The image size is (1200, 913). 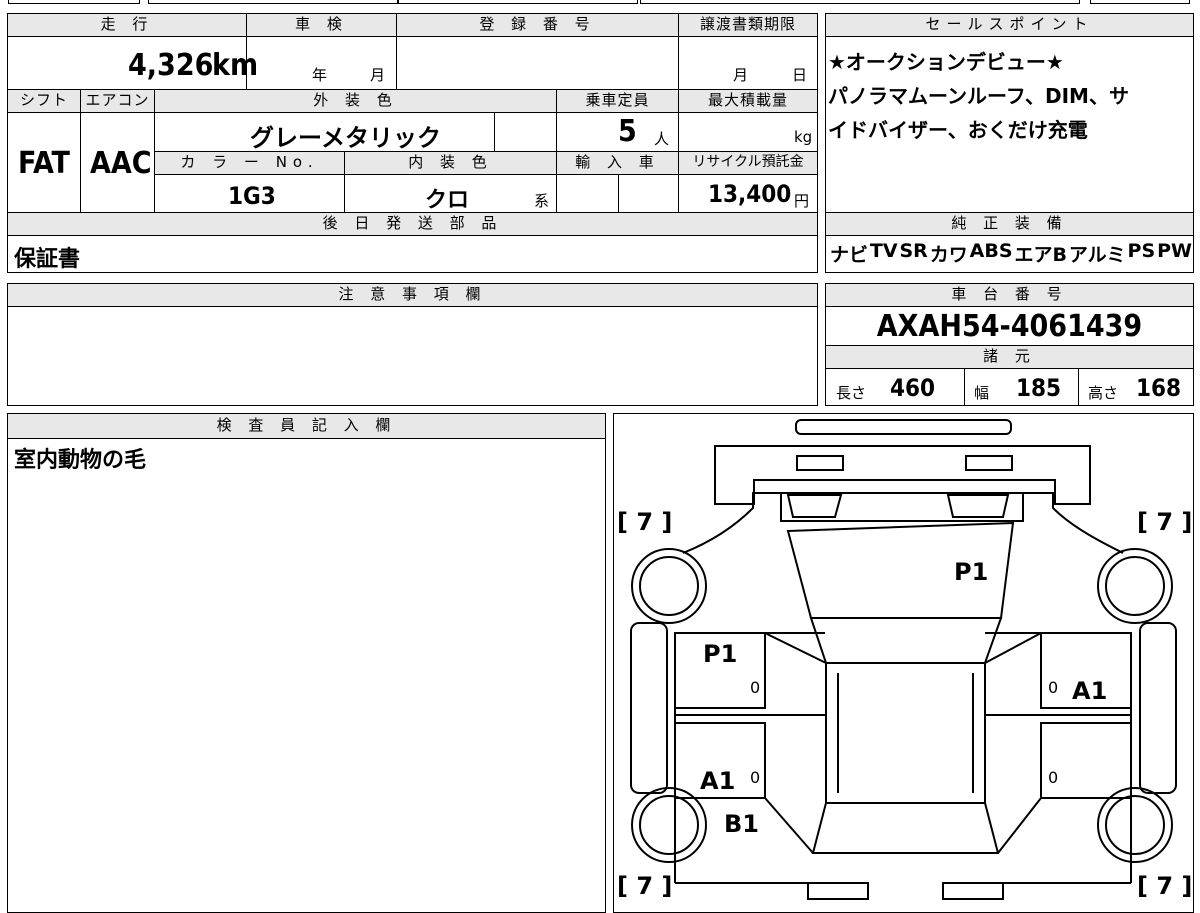 I want to click on exterior-color-value: グレーメタリック, so click(x=346, y=138).